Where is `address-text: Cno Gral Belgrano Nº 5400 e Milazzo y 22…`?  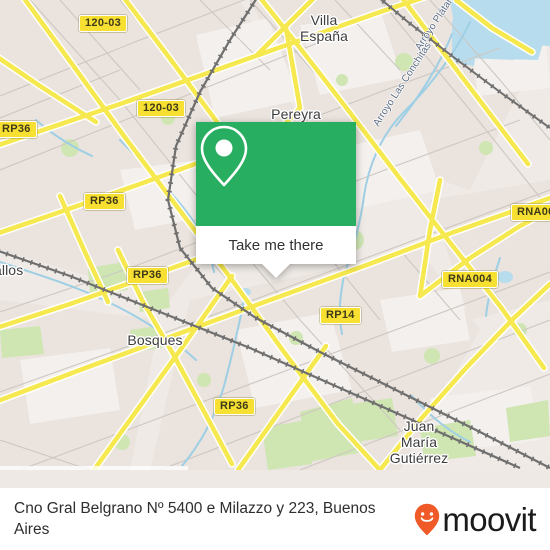
address-text: Cno Gral Belgrano Nº 5400 e Milazzo y 22… is located at coordinates (195, 519).